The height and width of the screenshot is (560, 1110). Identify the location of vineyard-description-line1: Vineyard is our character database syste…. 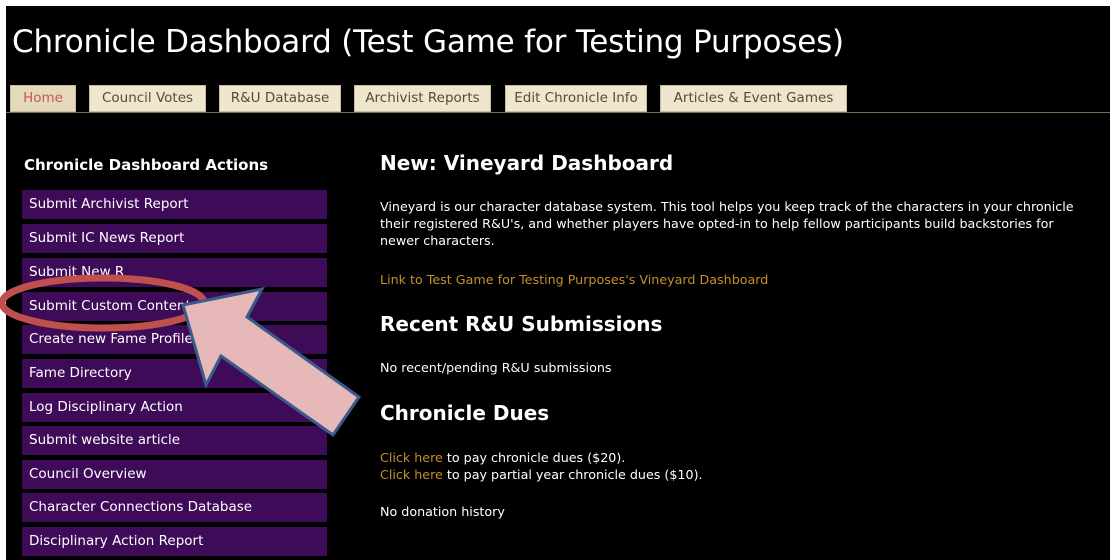
(727, 206).